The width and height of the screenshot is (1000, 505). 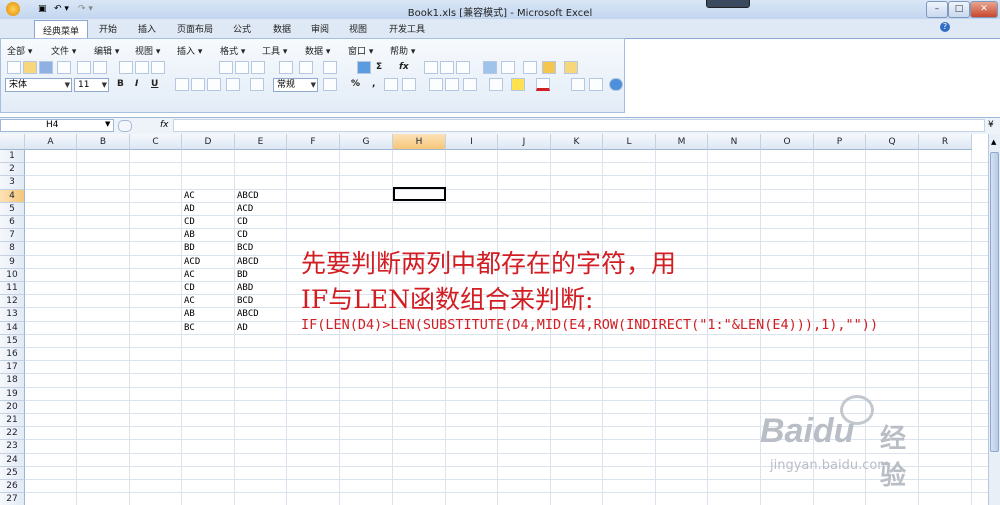 What do you see at coordinates (596, 84) in the screenshot?
I see `zoom-icon` at bounding box center [596, 84].